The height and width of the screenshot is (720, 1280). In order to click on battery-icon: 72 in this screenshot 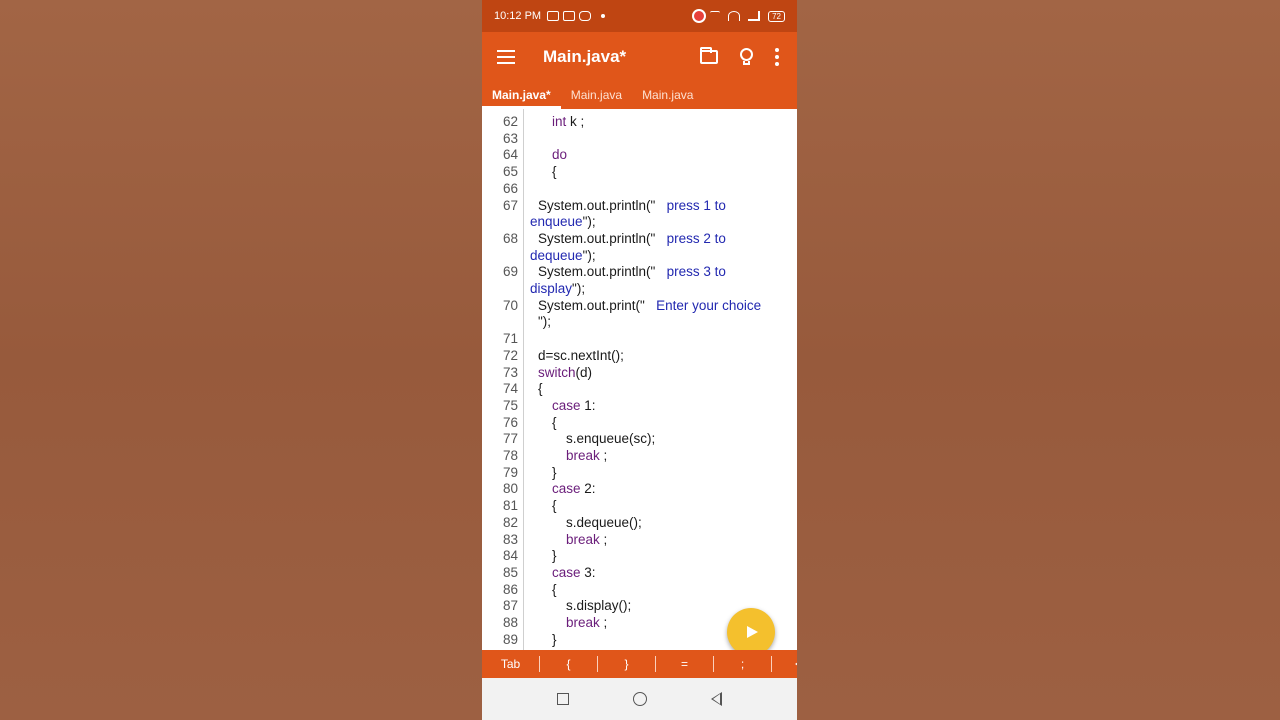, I will do `click(776, 16)`.